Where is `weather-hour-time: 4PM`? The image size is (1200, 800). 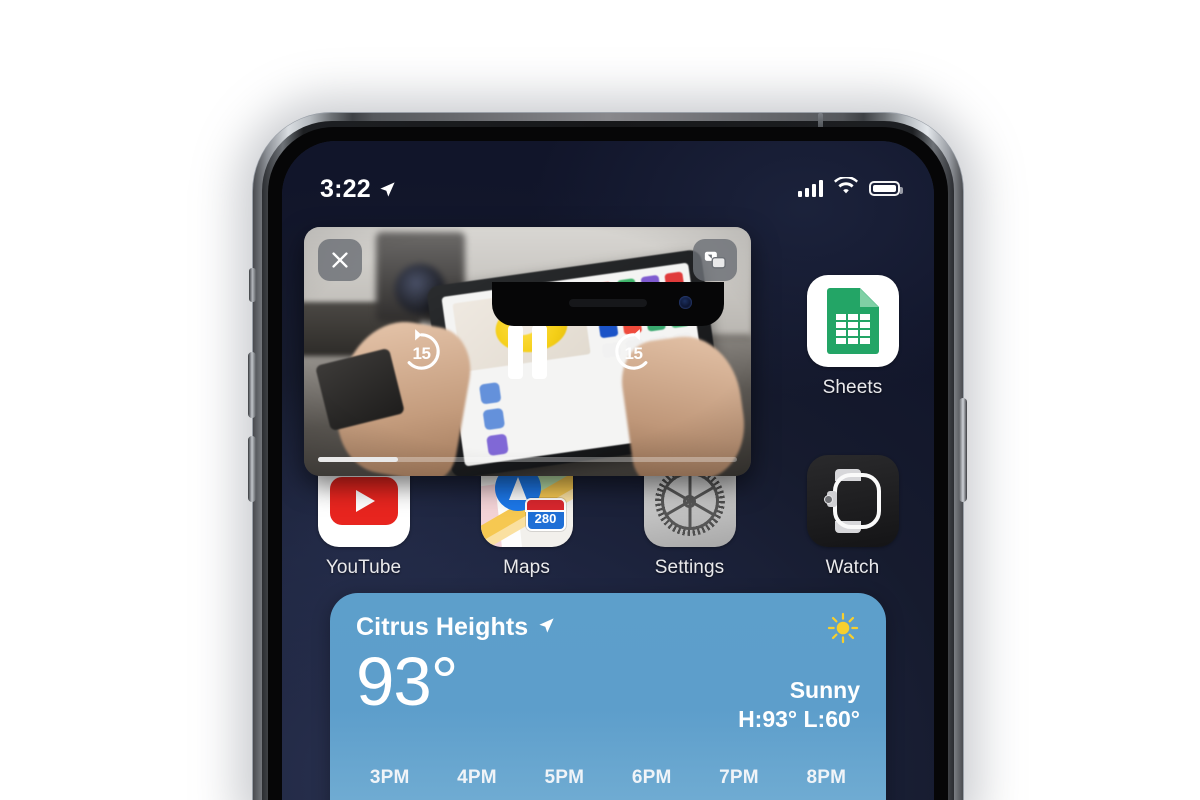 weather-hour-time: 4PM is located at coordinates (477, 777).